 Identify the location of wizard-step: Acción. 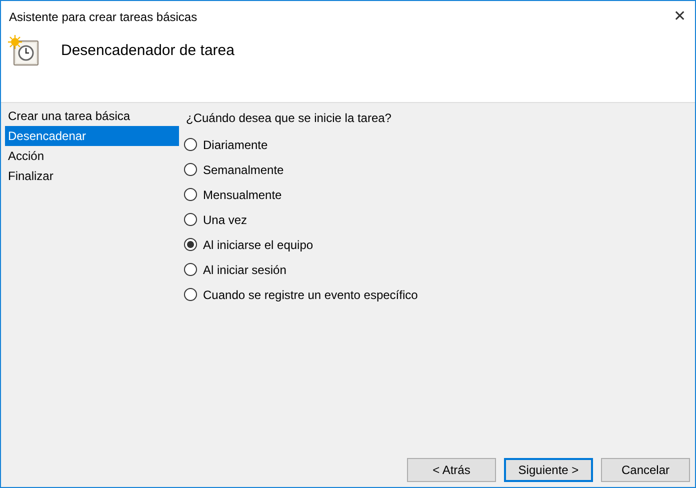
(92, 156).